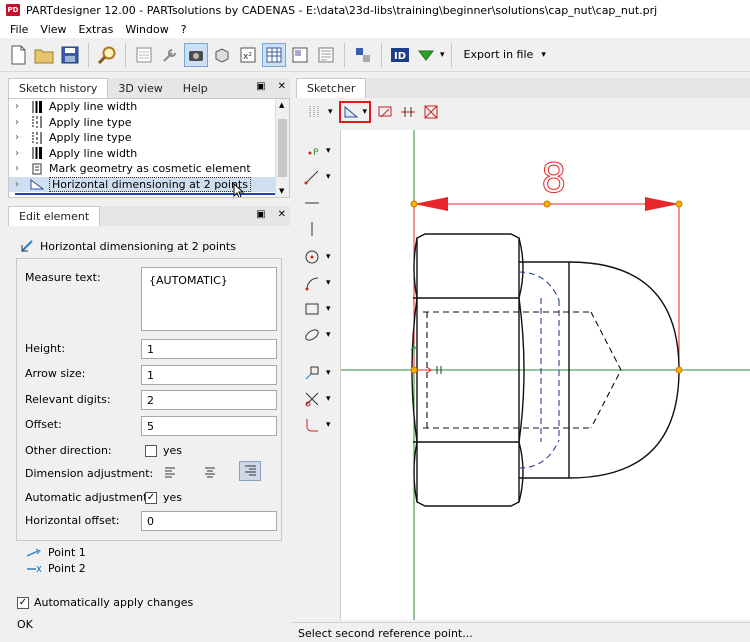 The height and width of the screenshot is (642, 750). Describe the element at coordinates (222, 55) in the screenshot. I see `geometry-button` at that location.